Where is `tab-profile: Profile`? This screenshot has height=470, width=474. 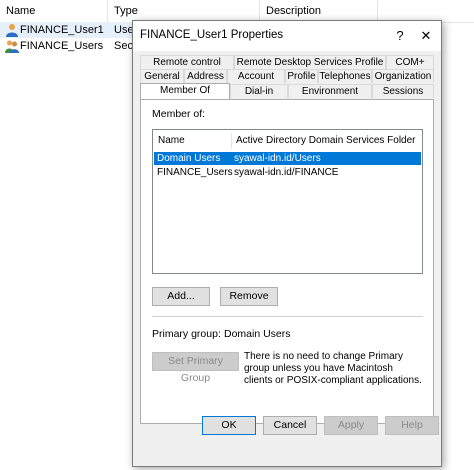 tab-profile: Profile is located at coordinates (301, 76).